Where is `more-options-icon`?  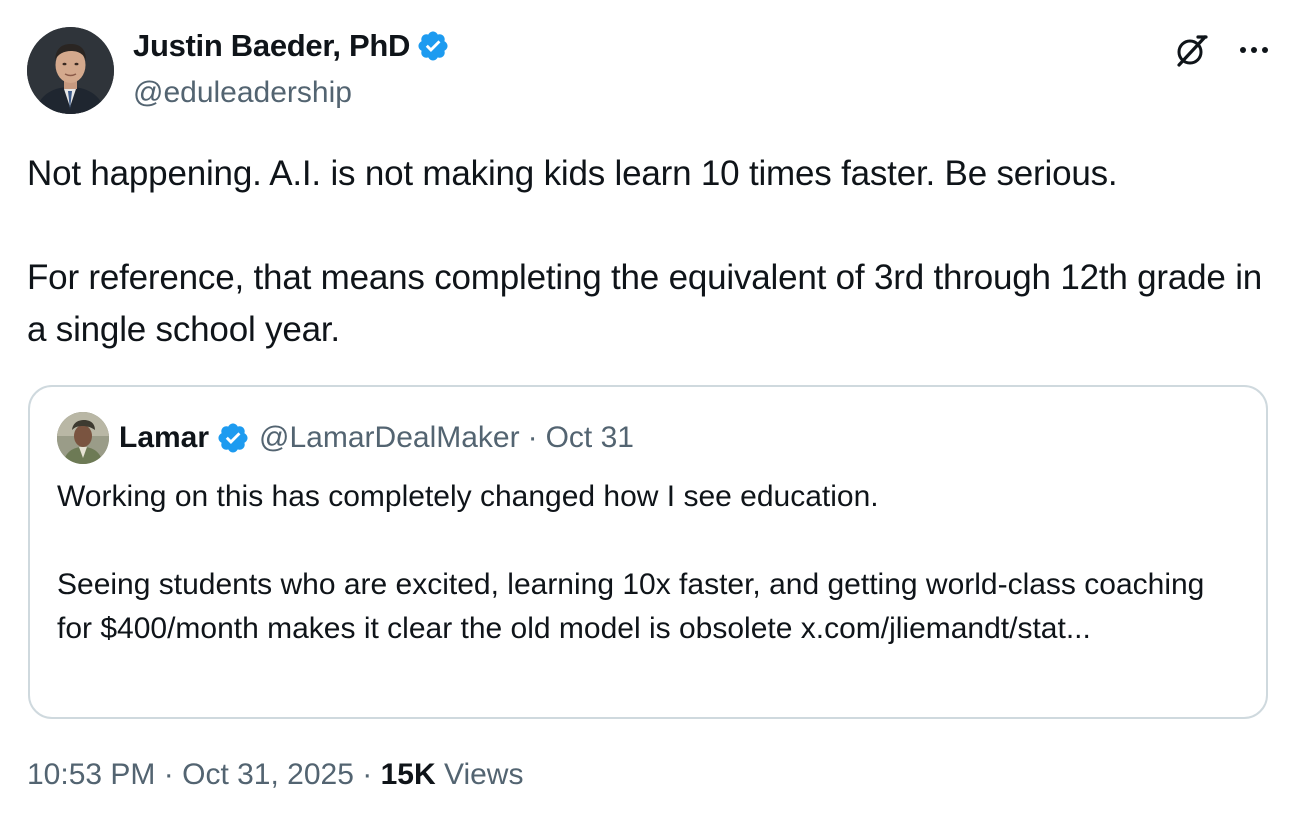
more-options-icon is located at coordinates (1254, 50).